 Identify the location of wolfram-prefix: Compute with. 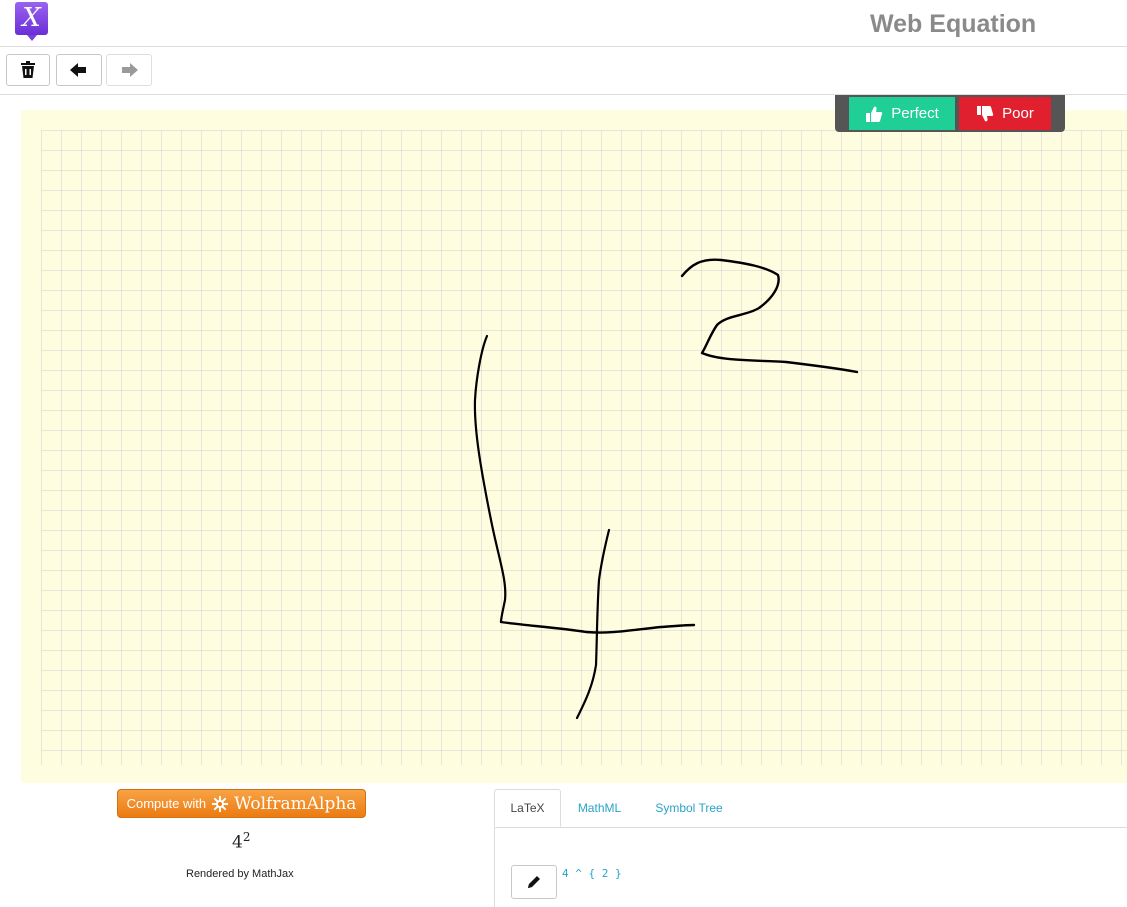
(166, 803).